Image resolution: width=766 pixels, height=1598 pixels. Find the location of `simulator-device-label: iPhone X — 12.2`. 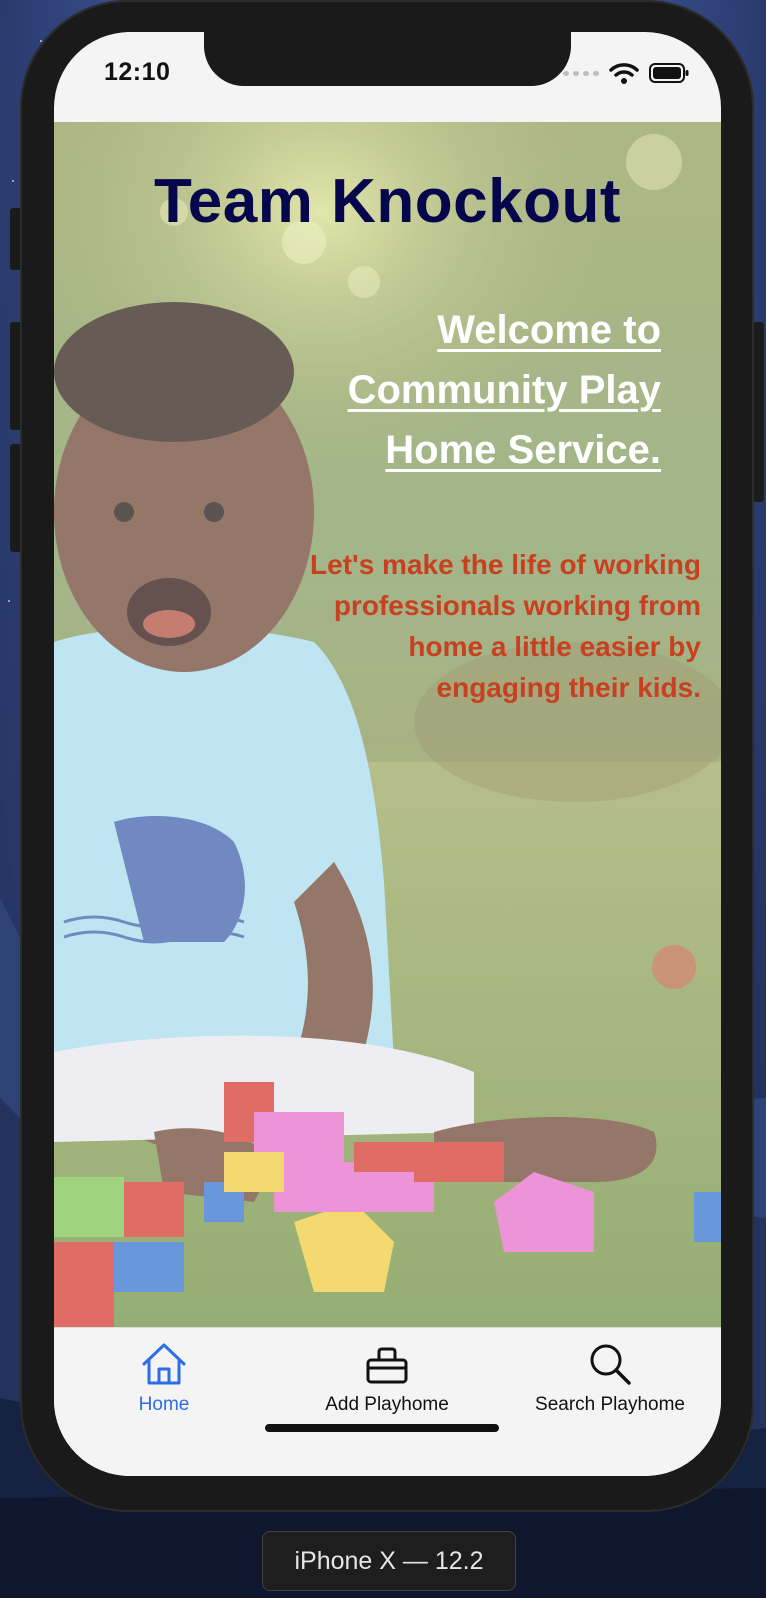

simulator-device-label: iPhone X — 12.2 is located at coordinates (389, 1561).